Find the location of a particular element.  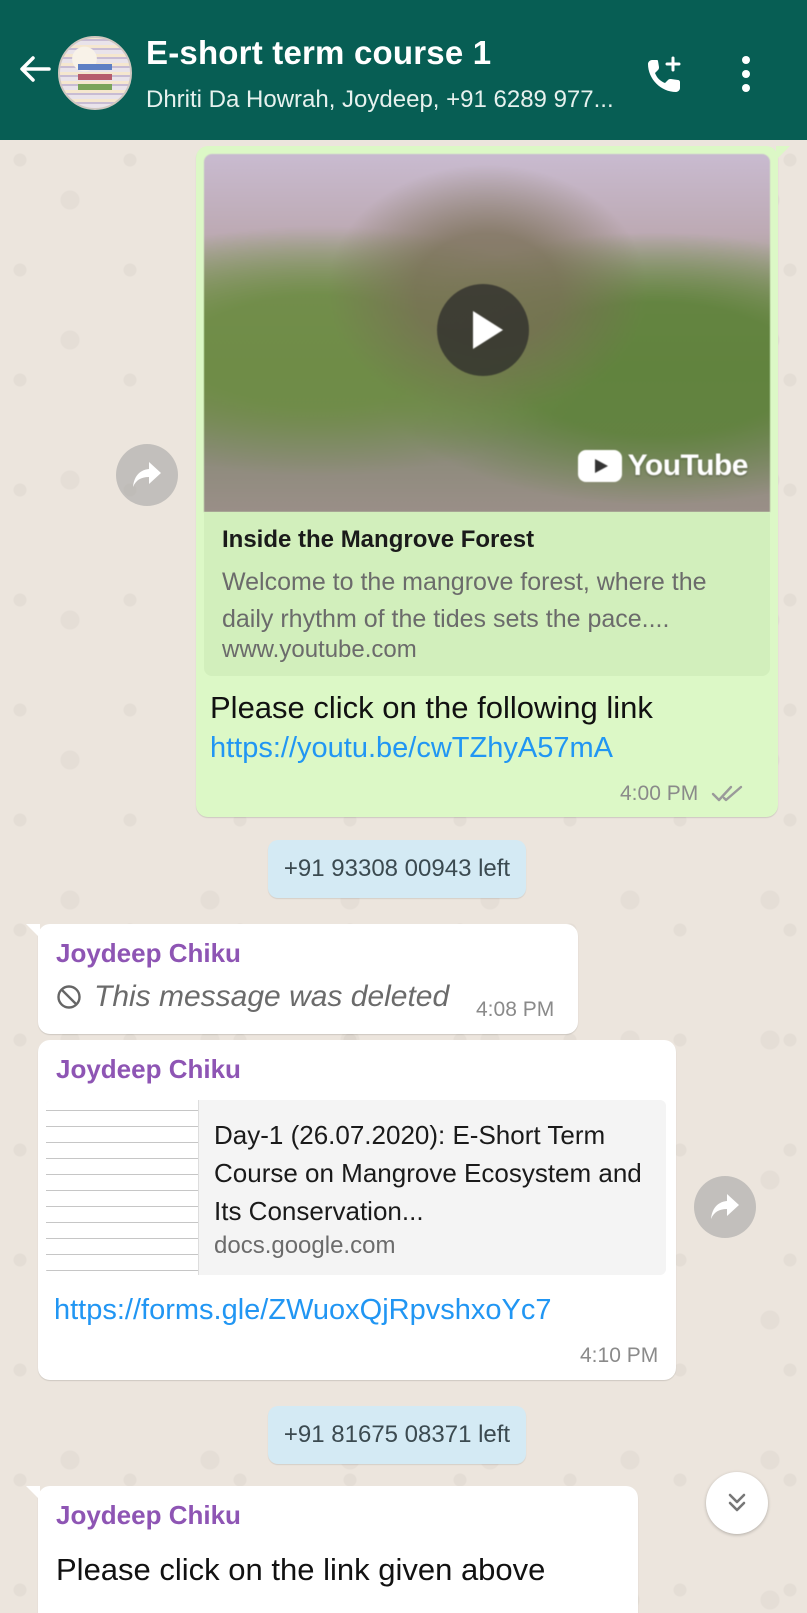

double-chevron-down-icon is located at coordinates (737, 1502).